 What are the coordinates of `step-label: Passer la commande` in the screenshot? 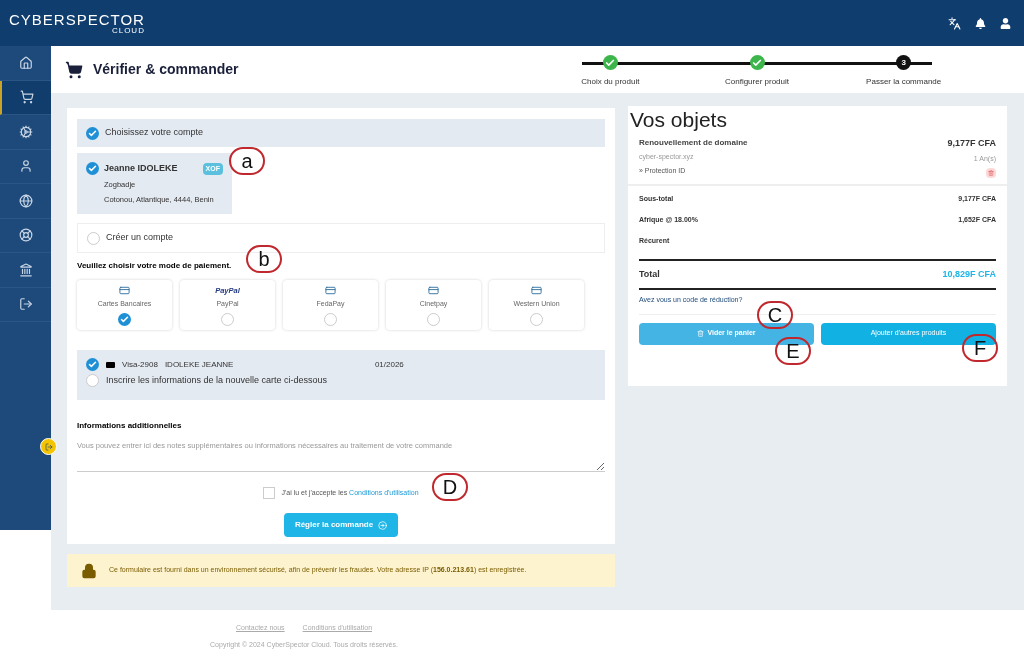 It's located at (904, 82).